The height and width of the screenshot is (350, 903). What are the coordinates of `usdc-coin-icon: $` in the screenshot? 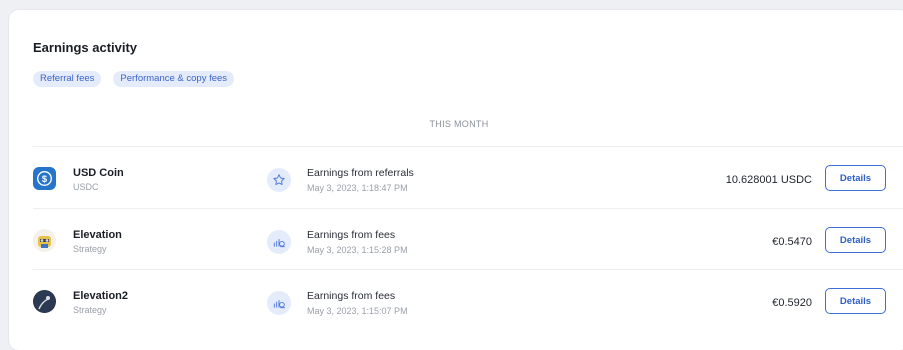 It's located at (44, 178).